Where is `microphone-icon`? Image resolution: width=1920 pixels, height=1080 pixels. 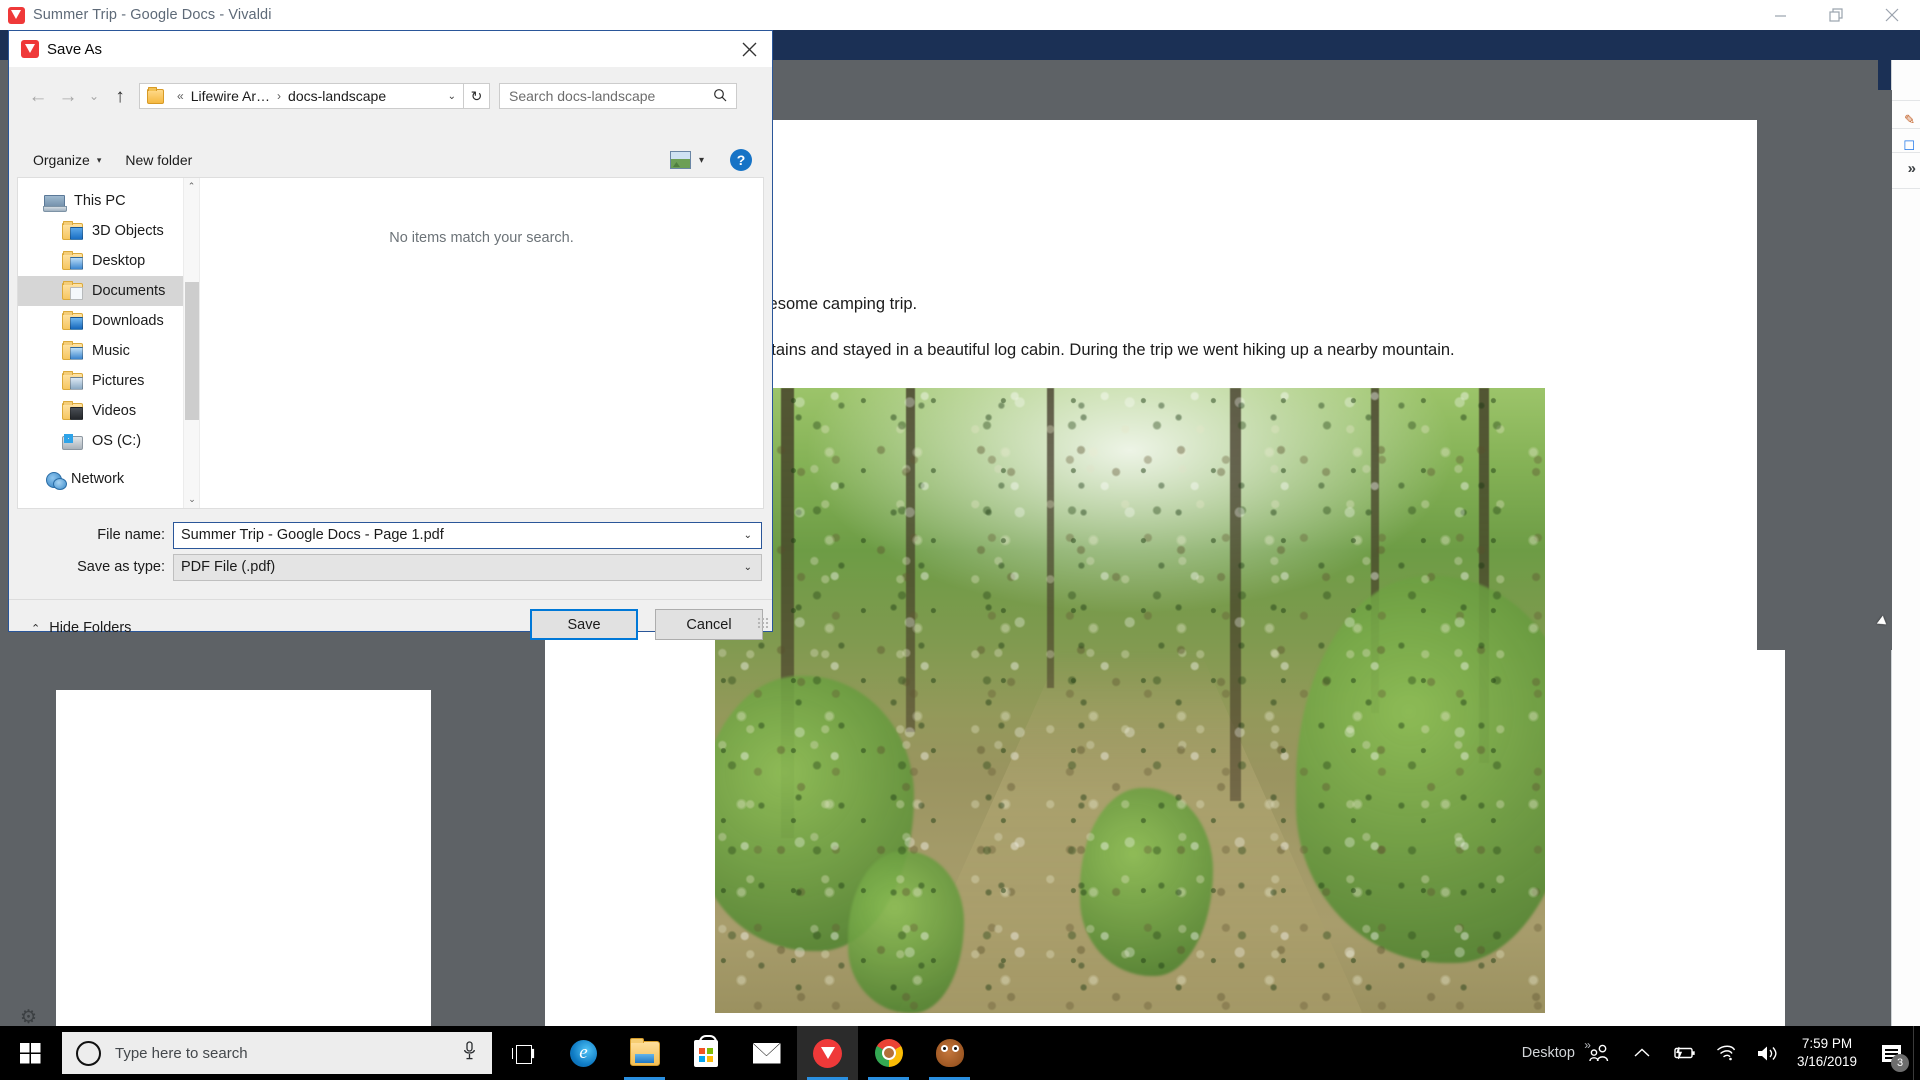
microphone-icon is located at coordinates (469, 1053).